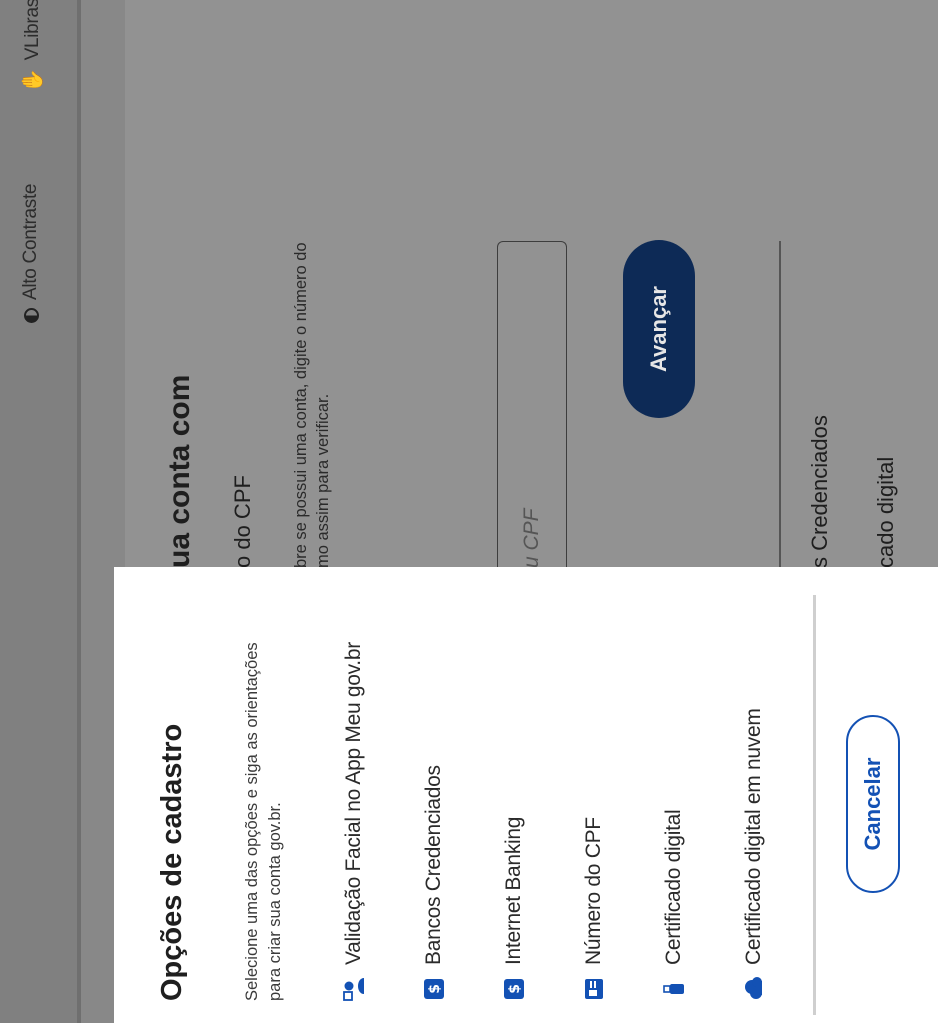  What do you see at coordinates (172, 862) in the screenshot?
I see `modal-title: Opções de cadastro` at bounding box center [172, 862].